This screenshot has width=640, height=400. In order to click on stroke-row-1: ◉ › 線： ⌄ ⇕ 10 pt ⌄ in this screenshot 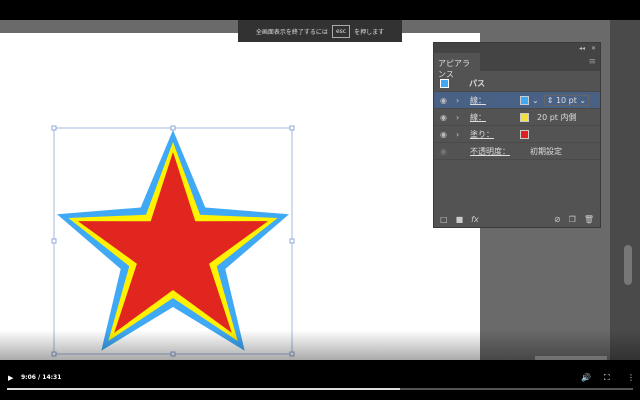, I will do `click(517, 100)`.